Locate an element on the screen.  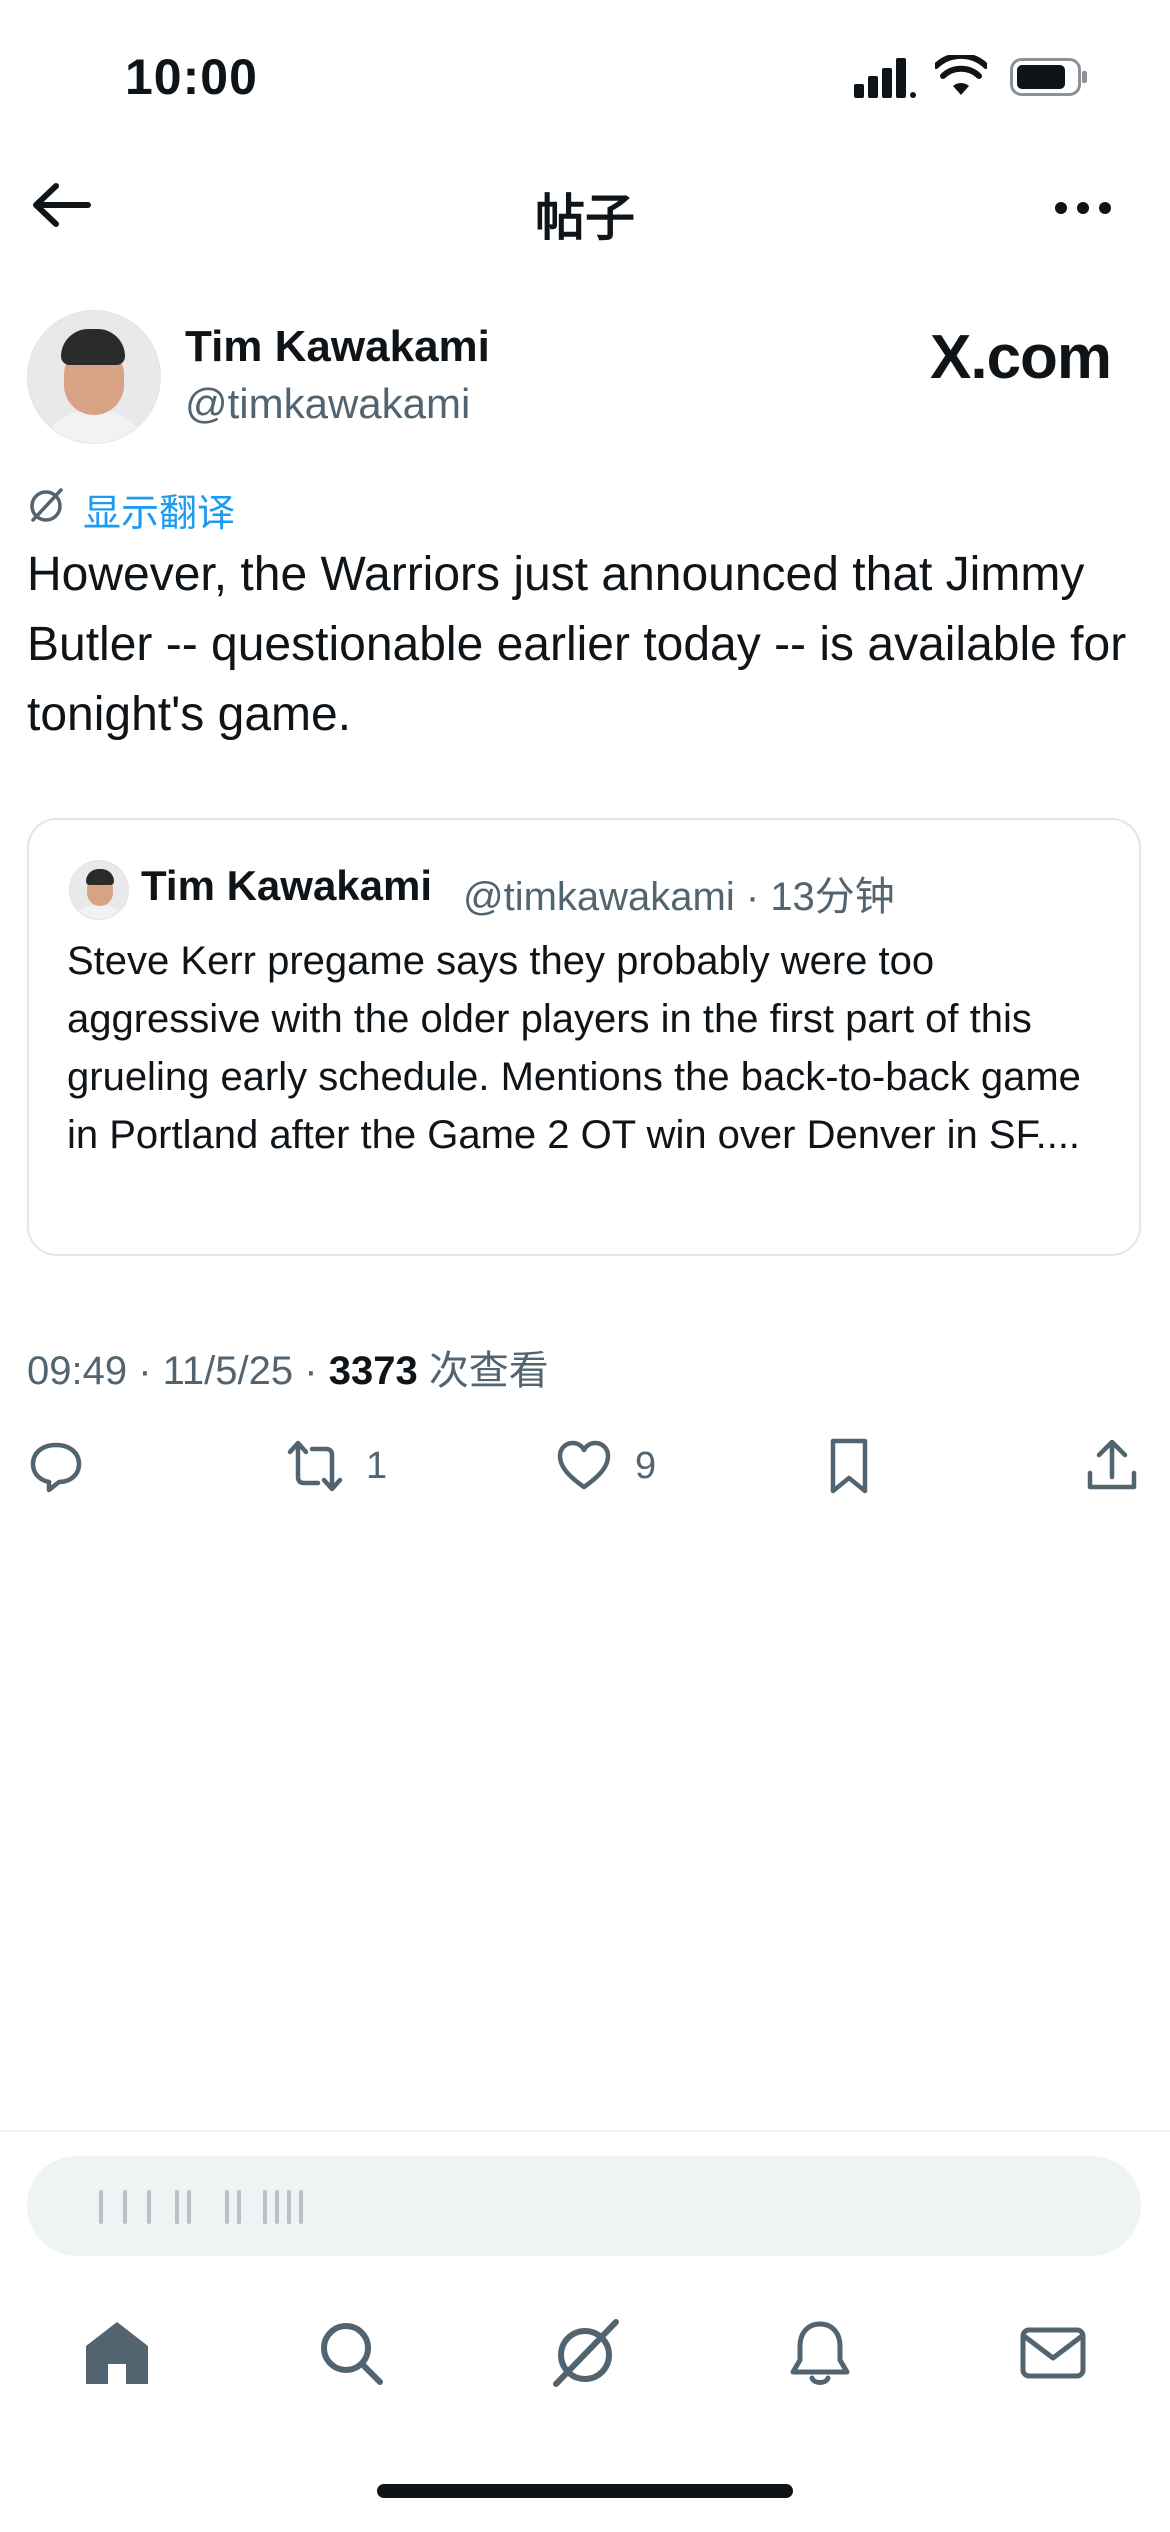
show-translation-link: 显示翻译 is located at coordinates (159, 509).